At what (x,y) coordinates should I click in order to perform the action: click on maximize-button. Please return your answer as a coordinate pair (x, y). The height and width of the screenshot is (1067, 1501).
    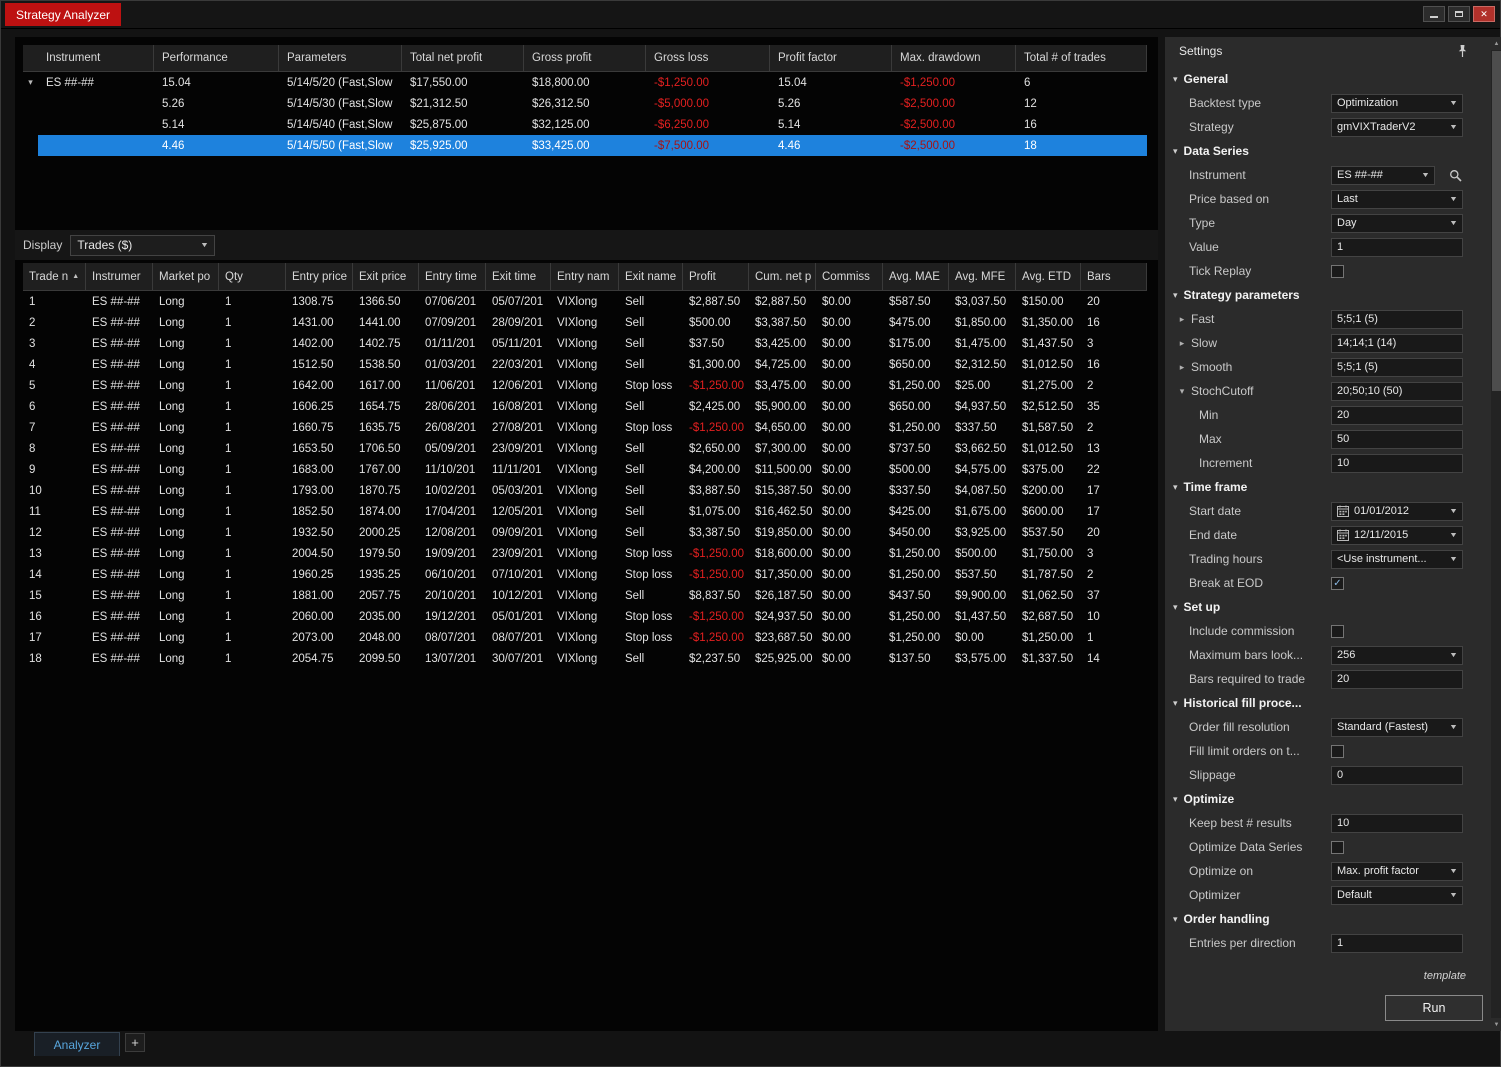
    Looking at the image, I should click on (1459, 14).